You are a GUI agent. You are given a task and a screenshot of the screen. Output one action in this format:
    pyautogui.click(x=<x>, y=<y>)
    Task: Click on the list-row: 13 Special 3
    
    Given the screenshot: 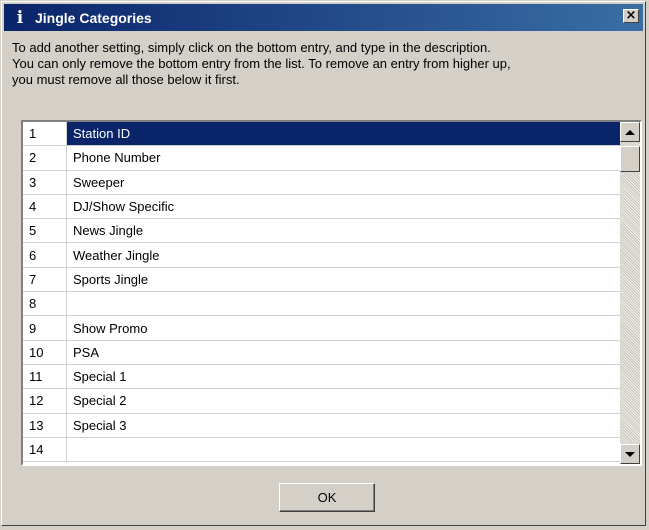 What is the action you would take?
    pyautogui.click(x=321, y=425)
    